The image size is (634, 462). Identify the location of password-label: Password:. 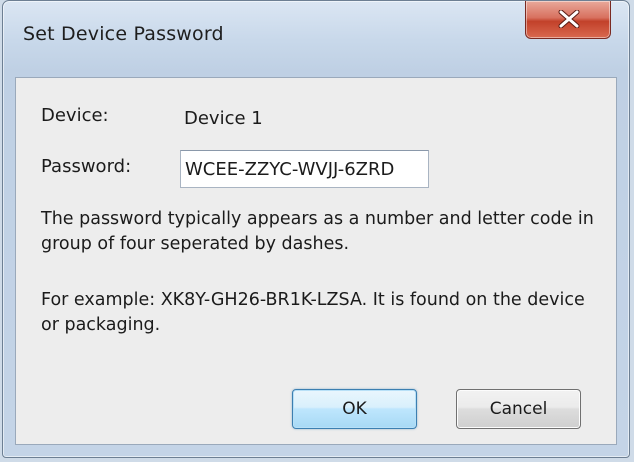
(86, 166).